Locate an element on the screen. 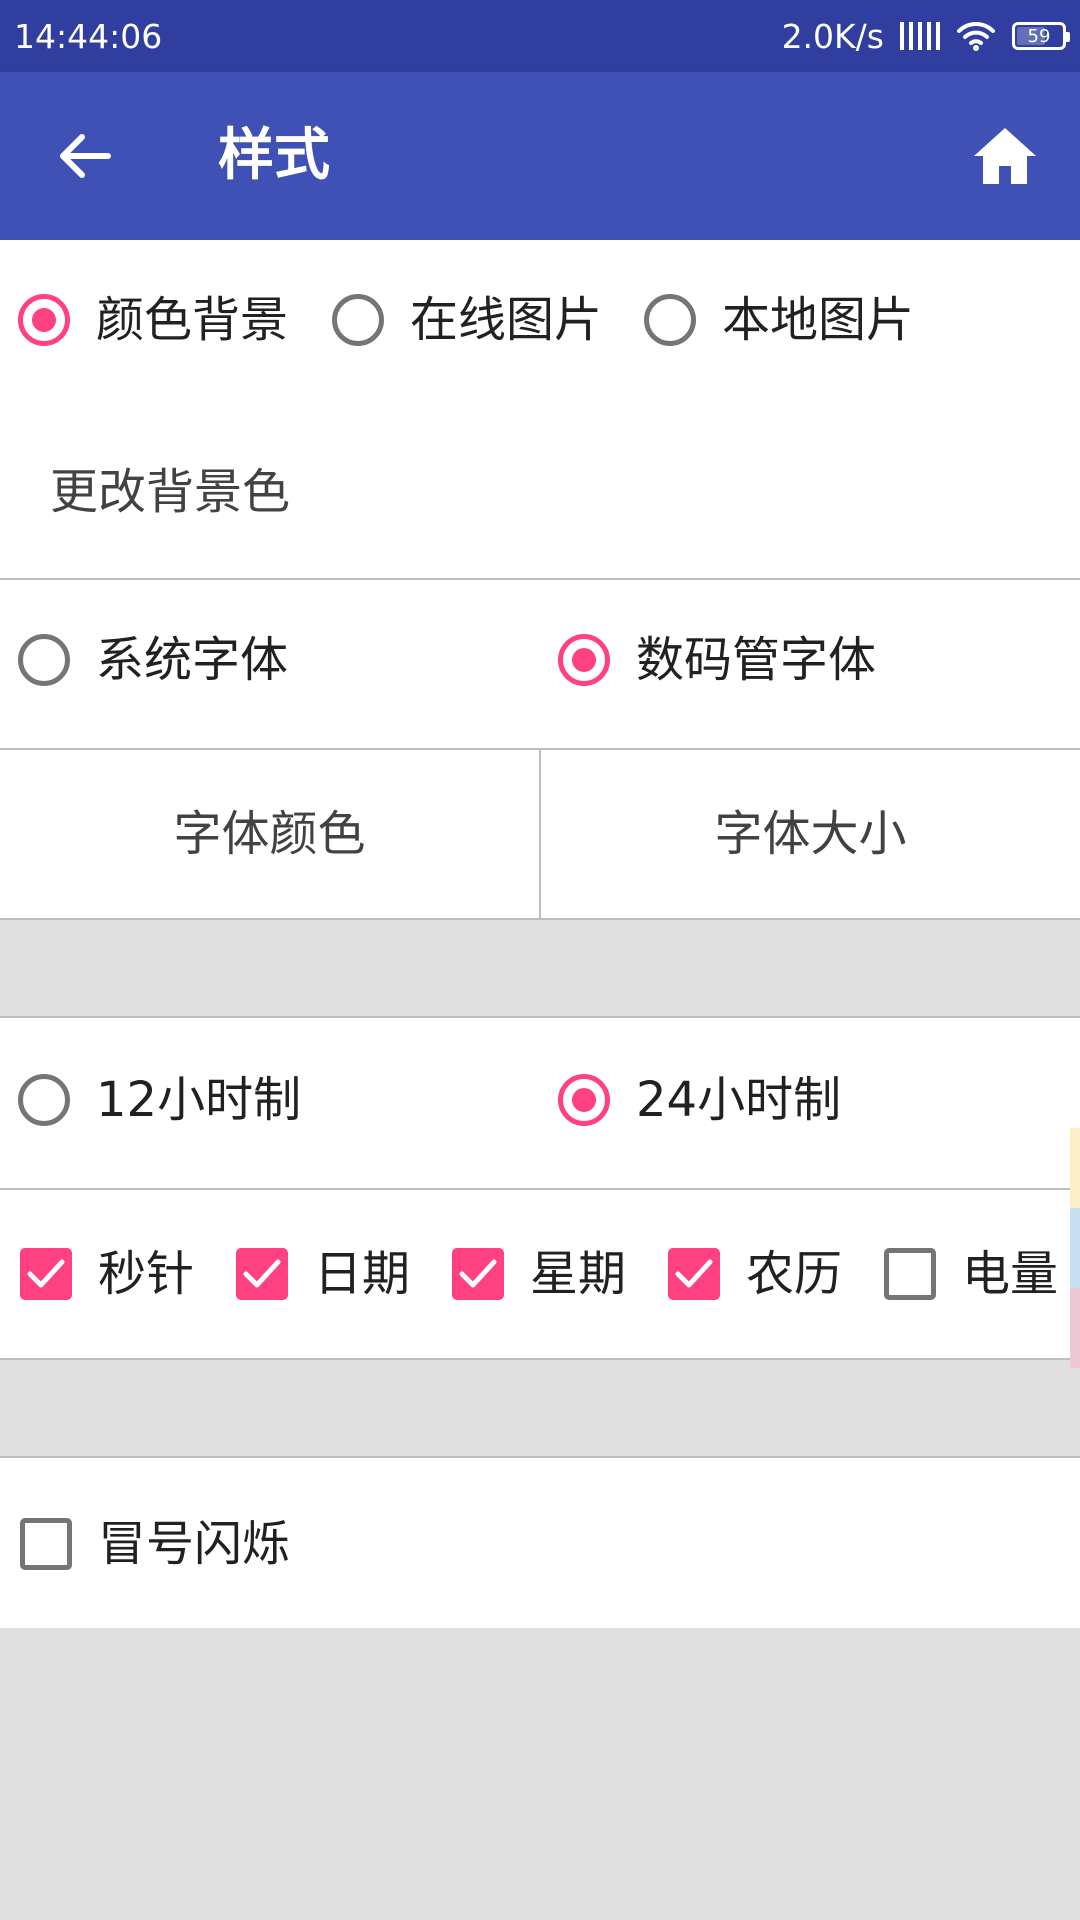 This screenshot has width=1080, height=1920. checkbox-label: 日期 is located at coordinates (362, 1274).